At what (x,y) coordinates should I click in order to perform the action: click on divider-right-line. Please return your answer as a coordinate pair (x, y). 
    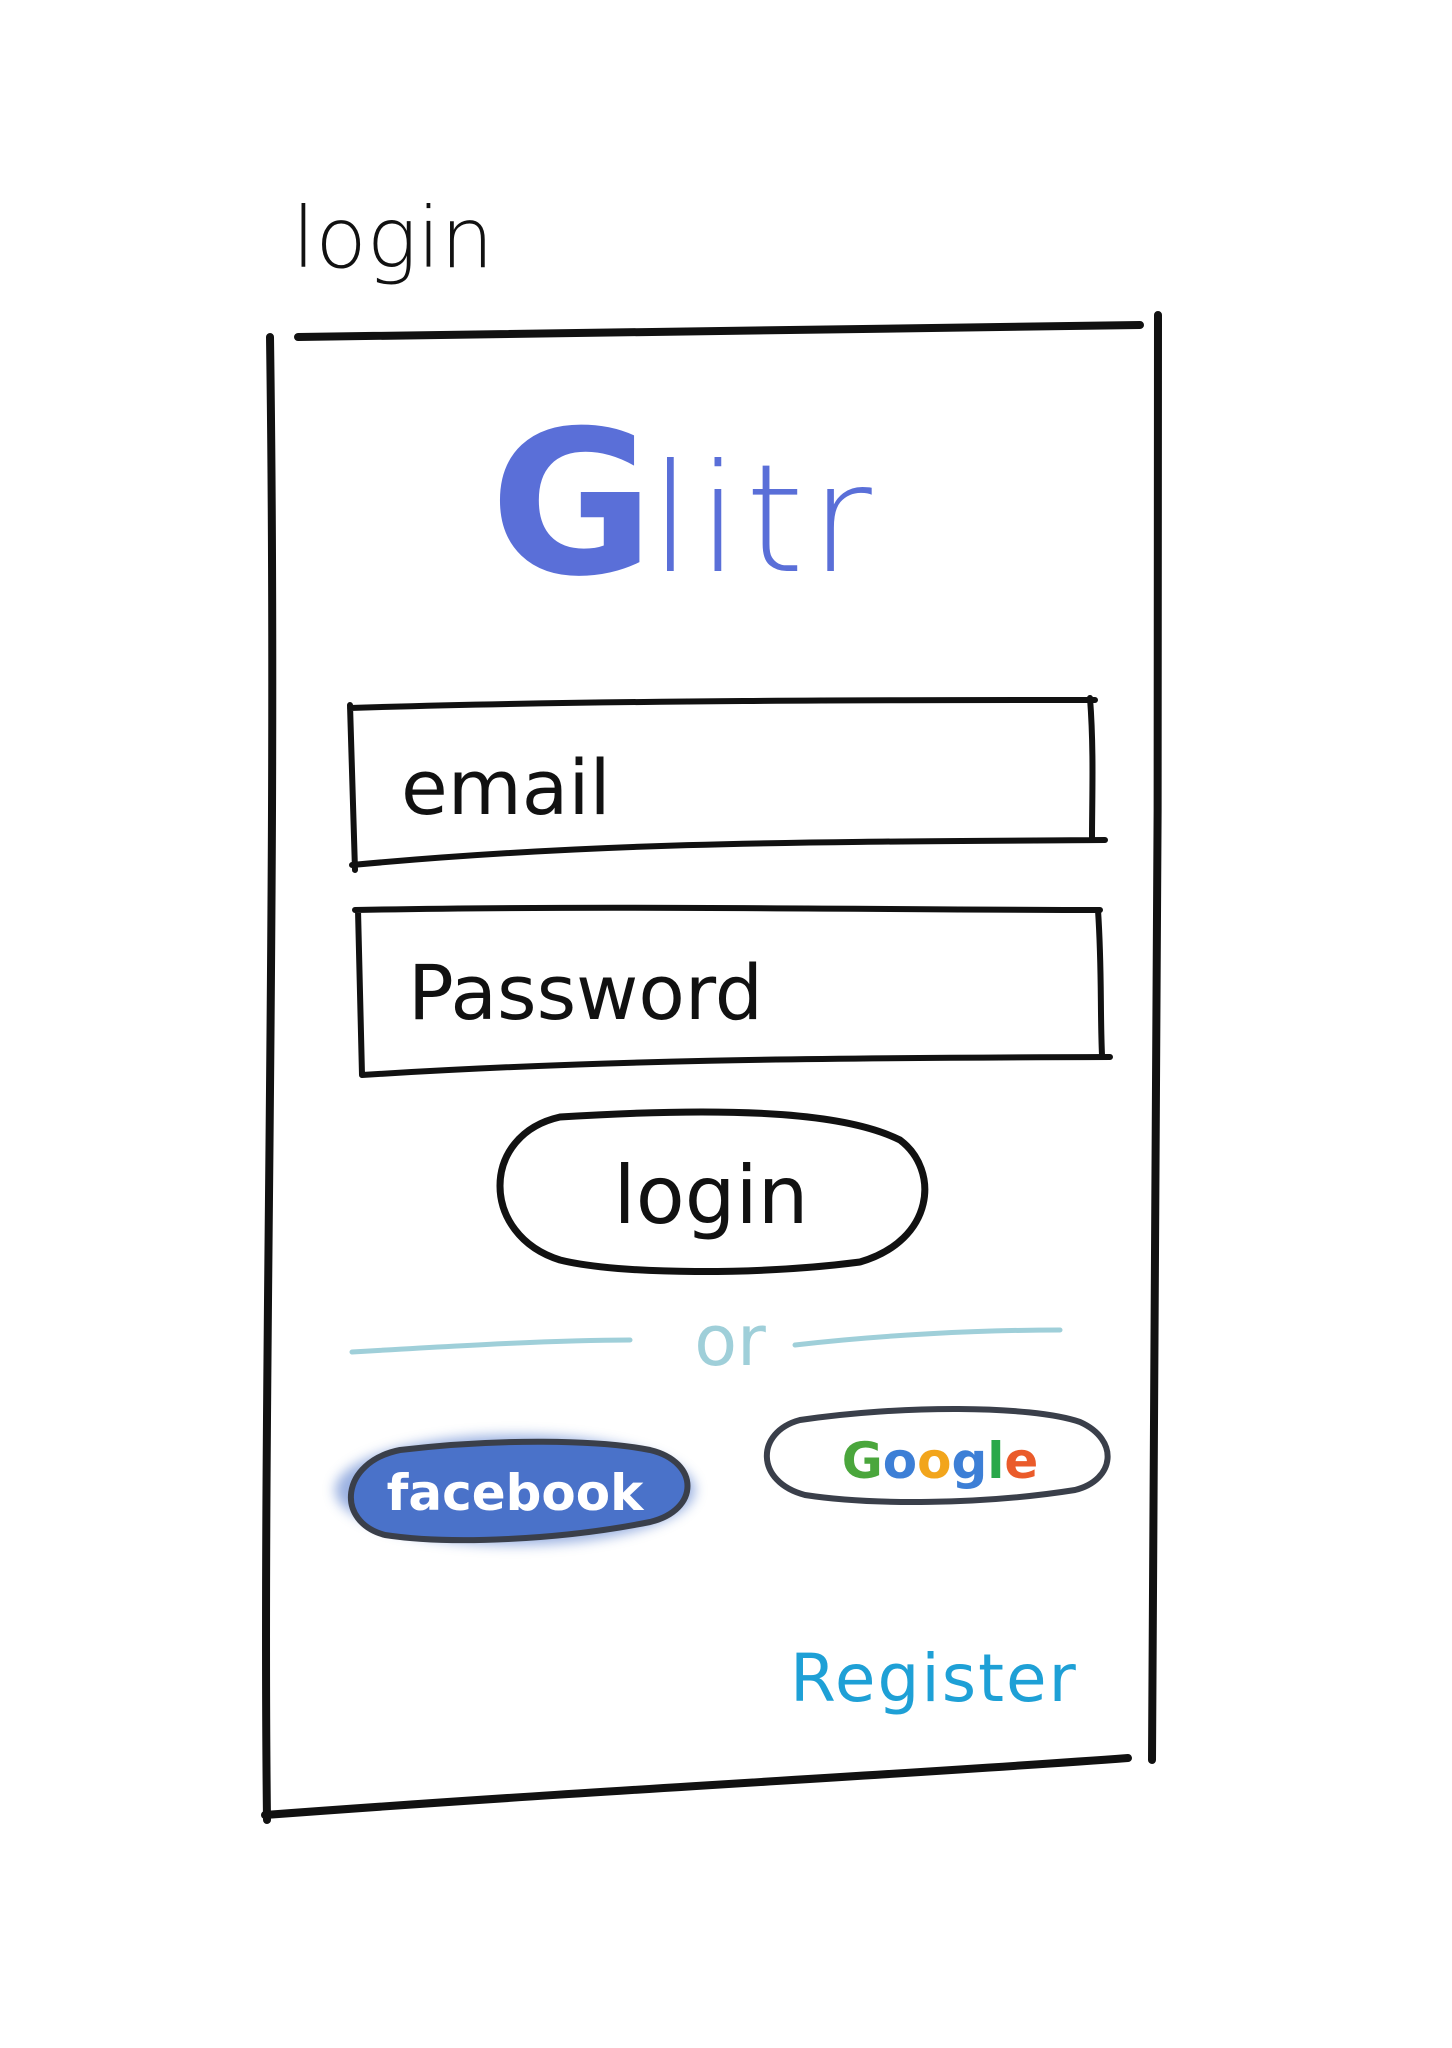
    Looking at the image, I should click on (927, 1337).